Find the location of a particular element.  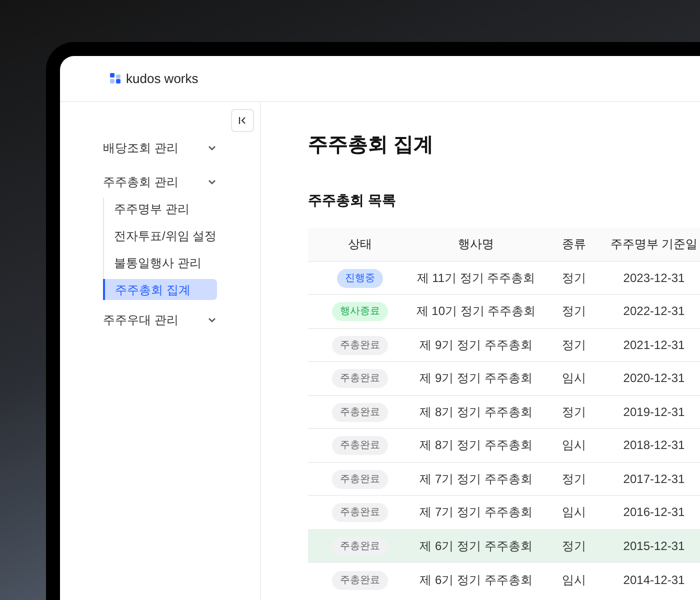

table-row: 주총완료 제 9기 정기 주주총회 임시 2020-12-31 is located at coordinates (504, 378).